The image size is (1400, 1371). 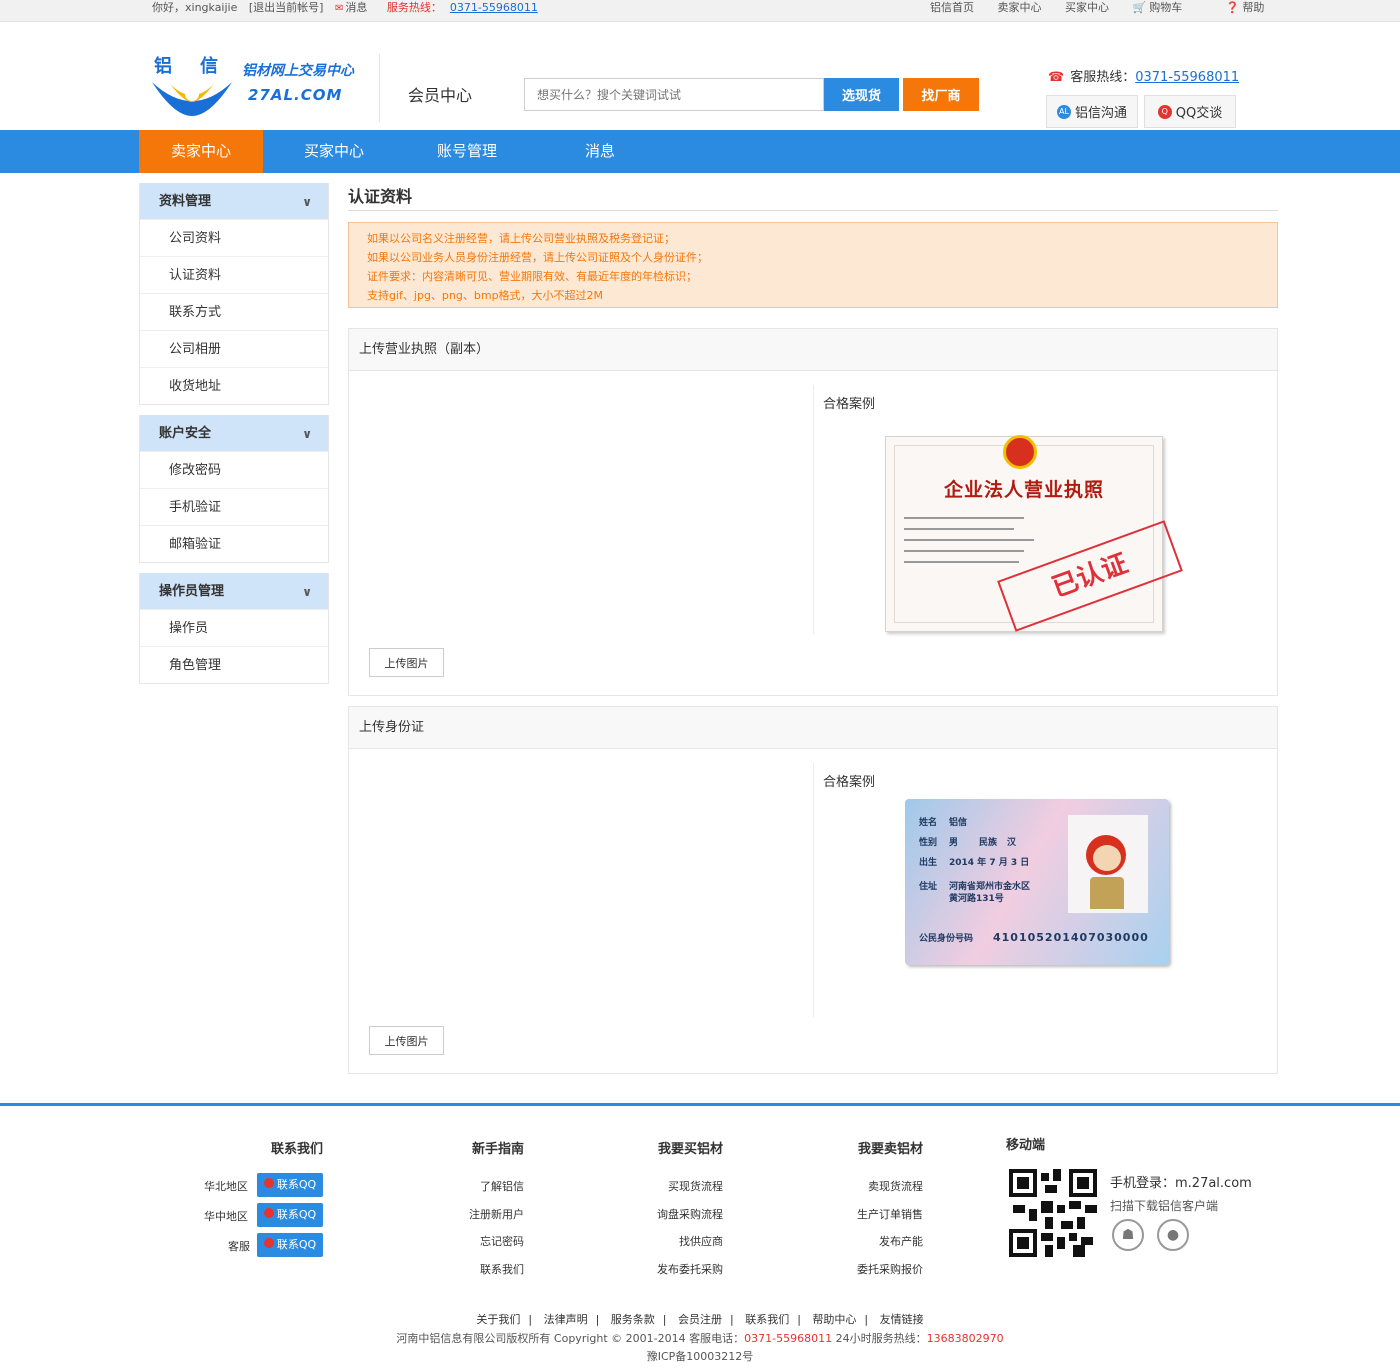 What do you see at coordinates (1168, 7) in the screenshot?
I see `topbar-link-cart: 🛒 购物车` at bounding box center [1168, 7].